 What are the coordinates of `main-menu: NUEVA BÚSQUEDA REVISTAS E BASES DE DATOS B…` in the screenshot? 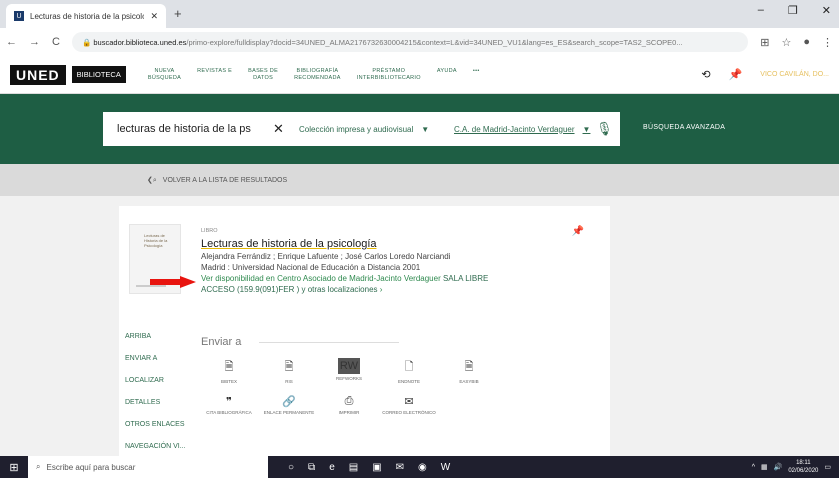 It's located at (314, 75).